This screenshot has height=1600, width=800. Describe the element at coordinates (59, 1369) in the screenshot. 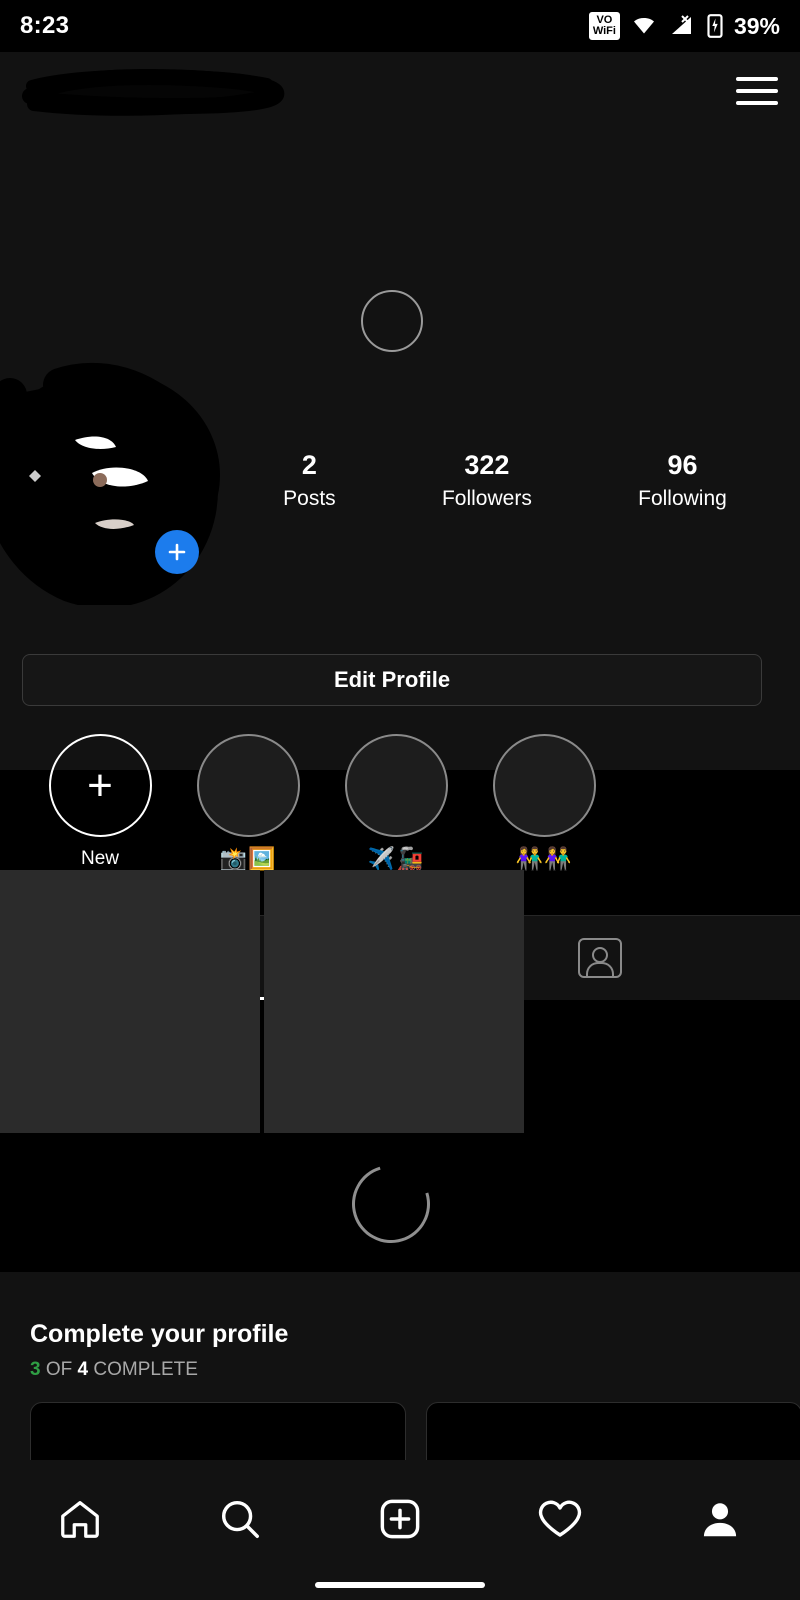

I see `progress-of: OF` at that location.